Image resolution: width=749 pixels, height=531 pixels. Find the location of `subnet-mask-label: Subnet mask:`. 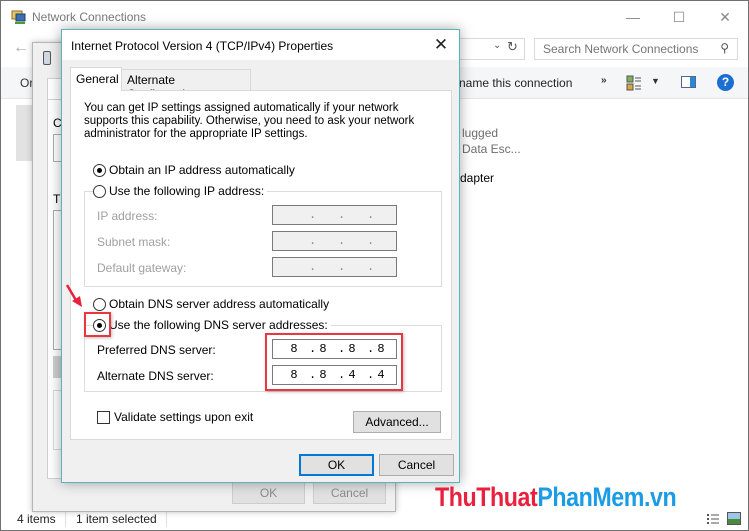

subnet-mask-label: Subnet mask: is located at coordinates (134, 242).